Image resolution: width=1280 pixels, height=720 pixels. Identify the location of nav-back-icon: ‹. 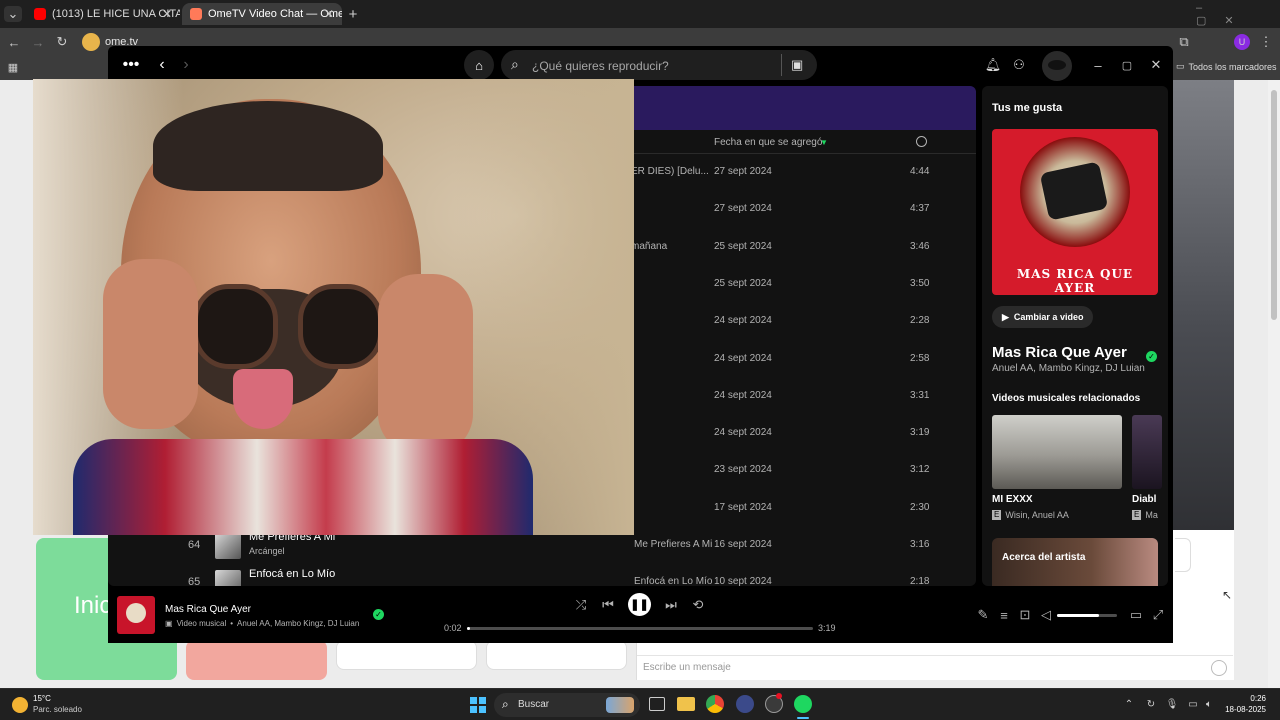
(162, 65).